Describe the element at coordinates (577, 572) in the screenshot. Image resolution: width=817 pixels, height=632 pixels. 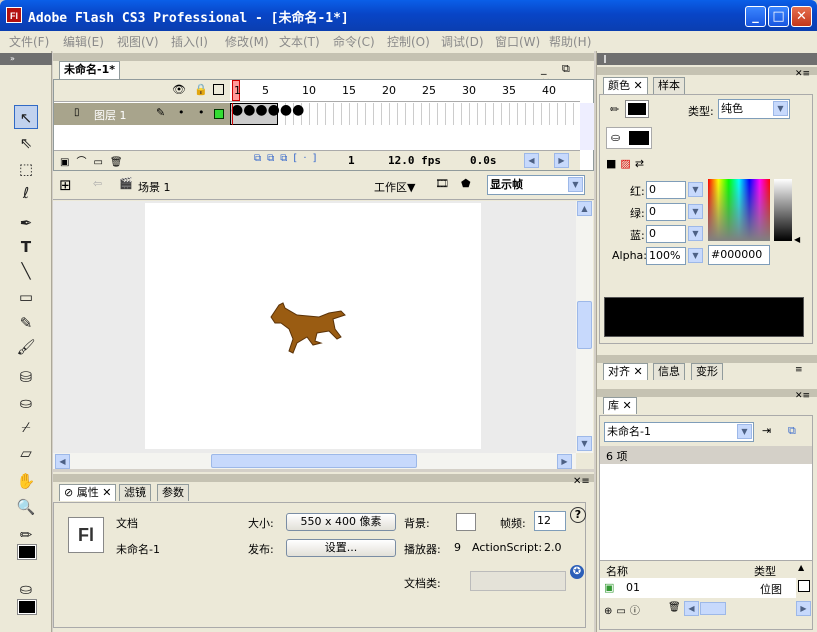
I see `accessibility-icon: ✪` at that location.